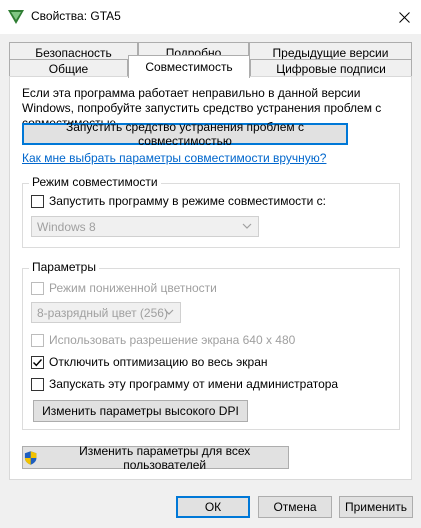  I want to click on tab-general: Общие, so click(68, 68).